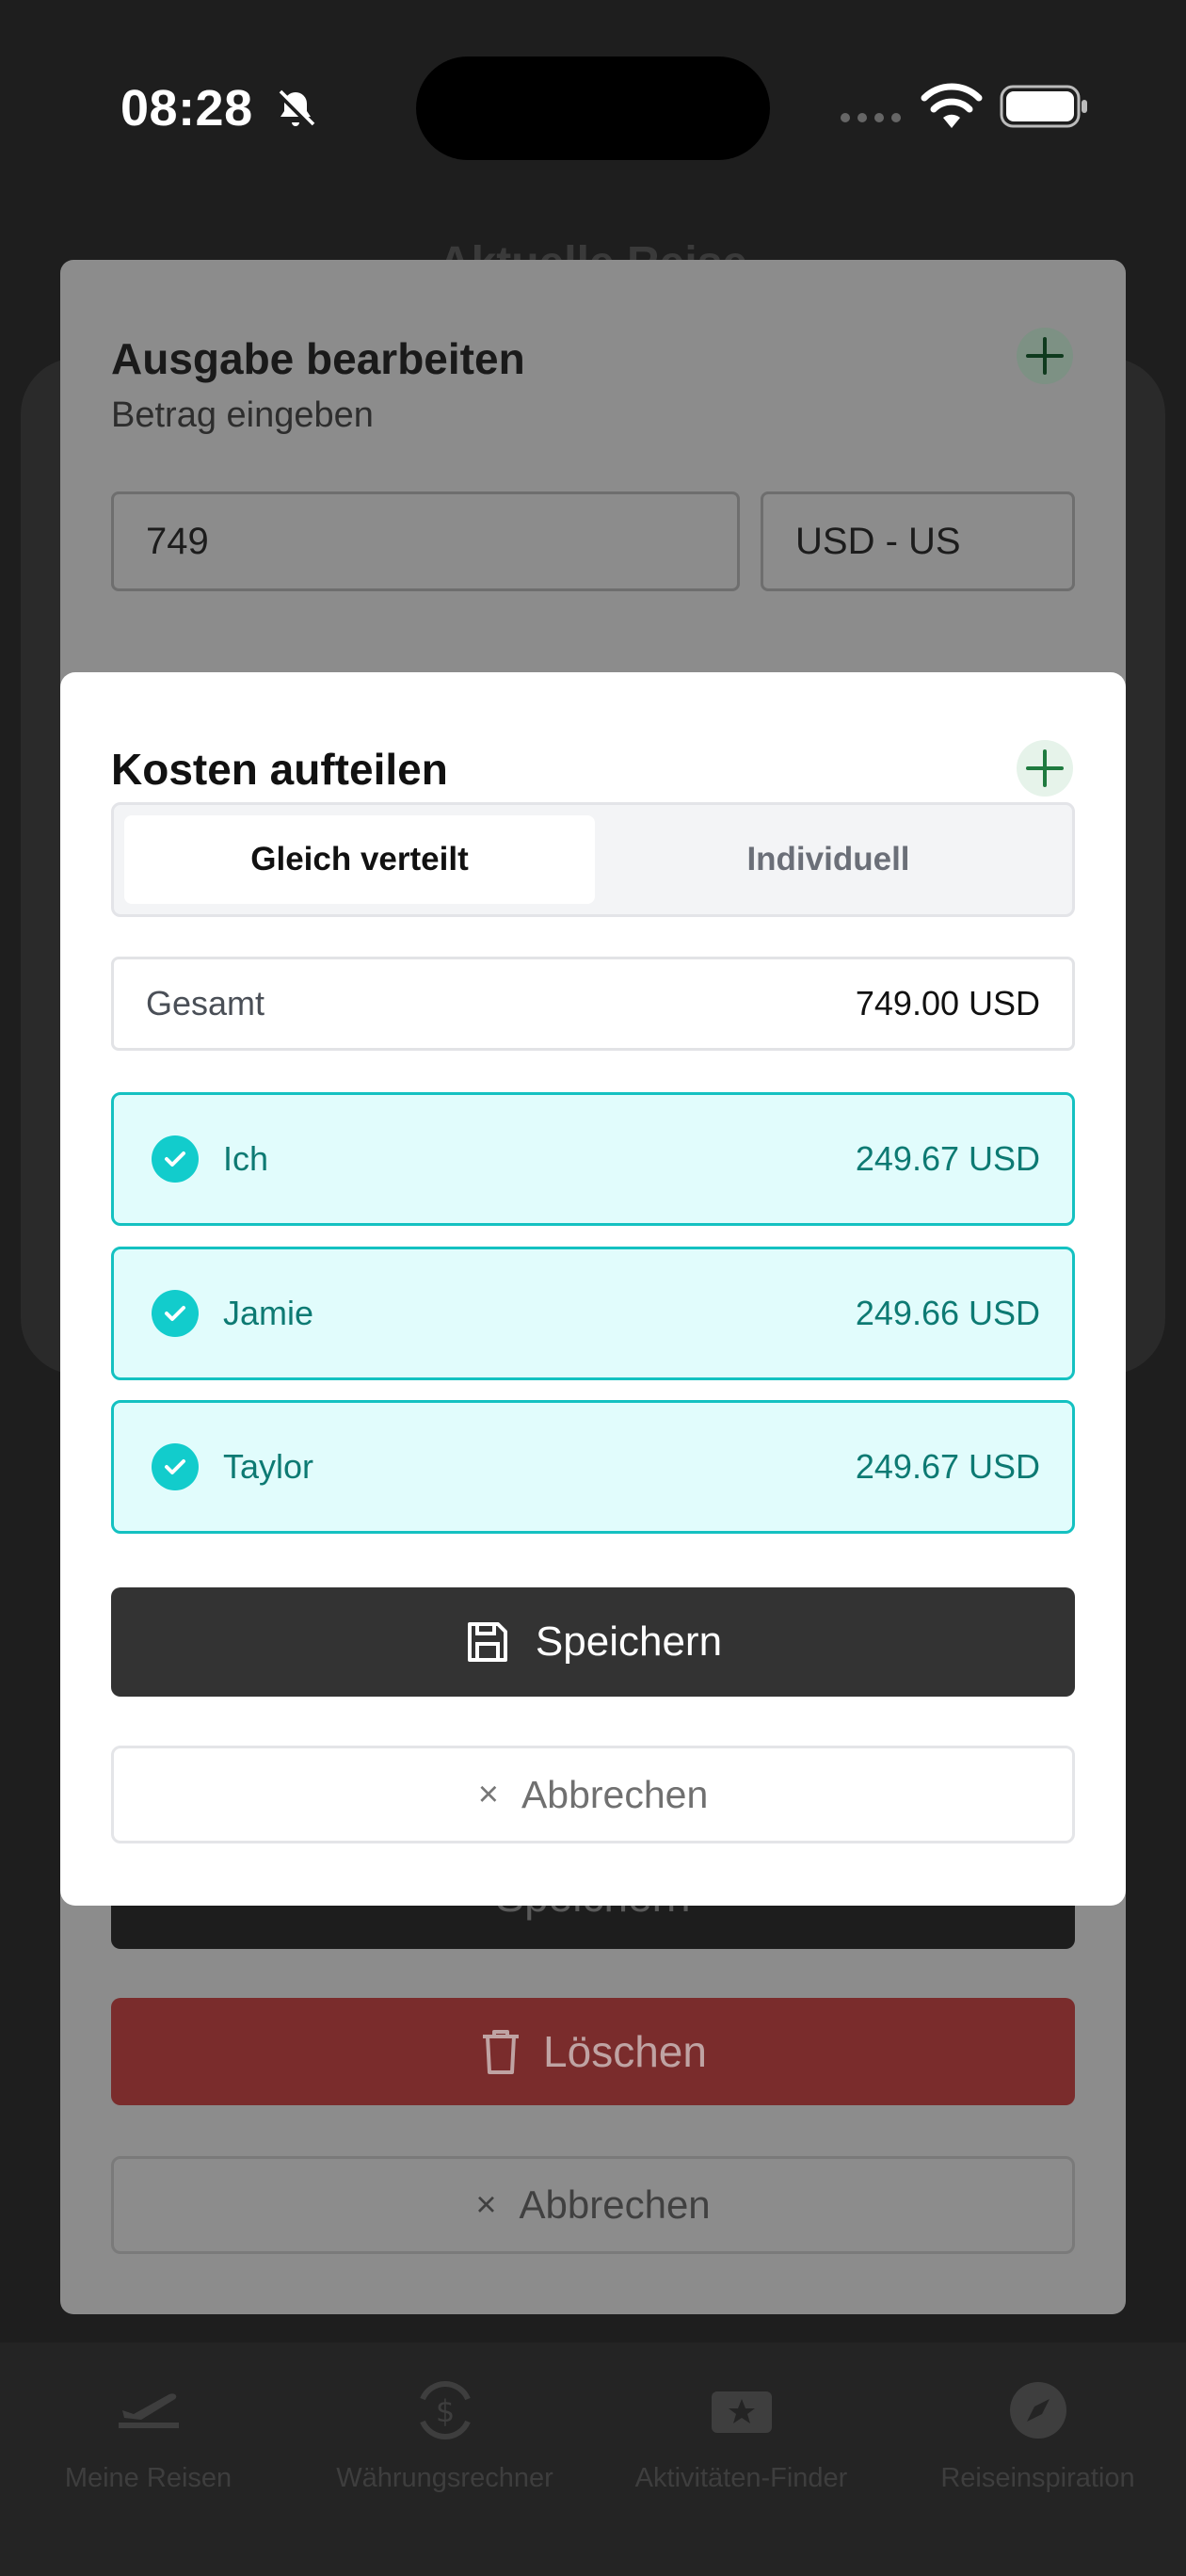 The image size is (1186, 2576). What do you see at coordinates (487, 1642) in the screenshot?
I see `save-icon` at bounding box center [487, 1642].